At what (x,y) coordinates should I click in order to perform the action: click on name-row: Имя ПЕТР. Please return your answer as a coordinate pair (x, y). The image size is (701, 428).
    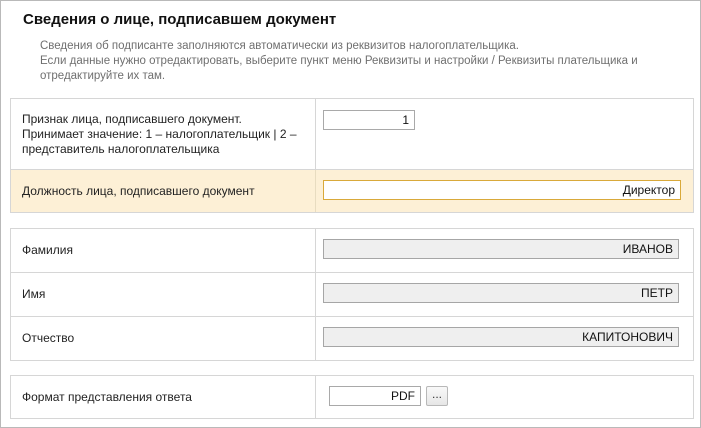
    Looking at the image, I should click on (352, 295).